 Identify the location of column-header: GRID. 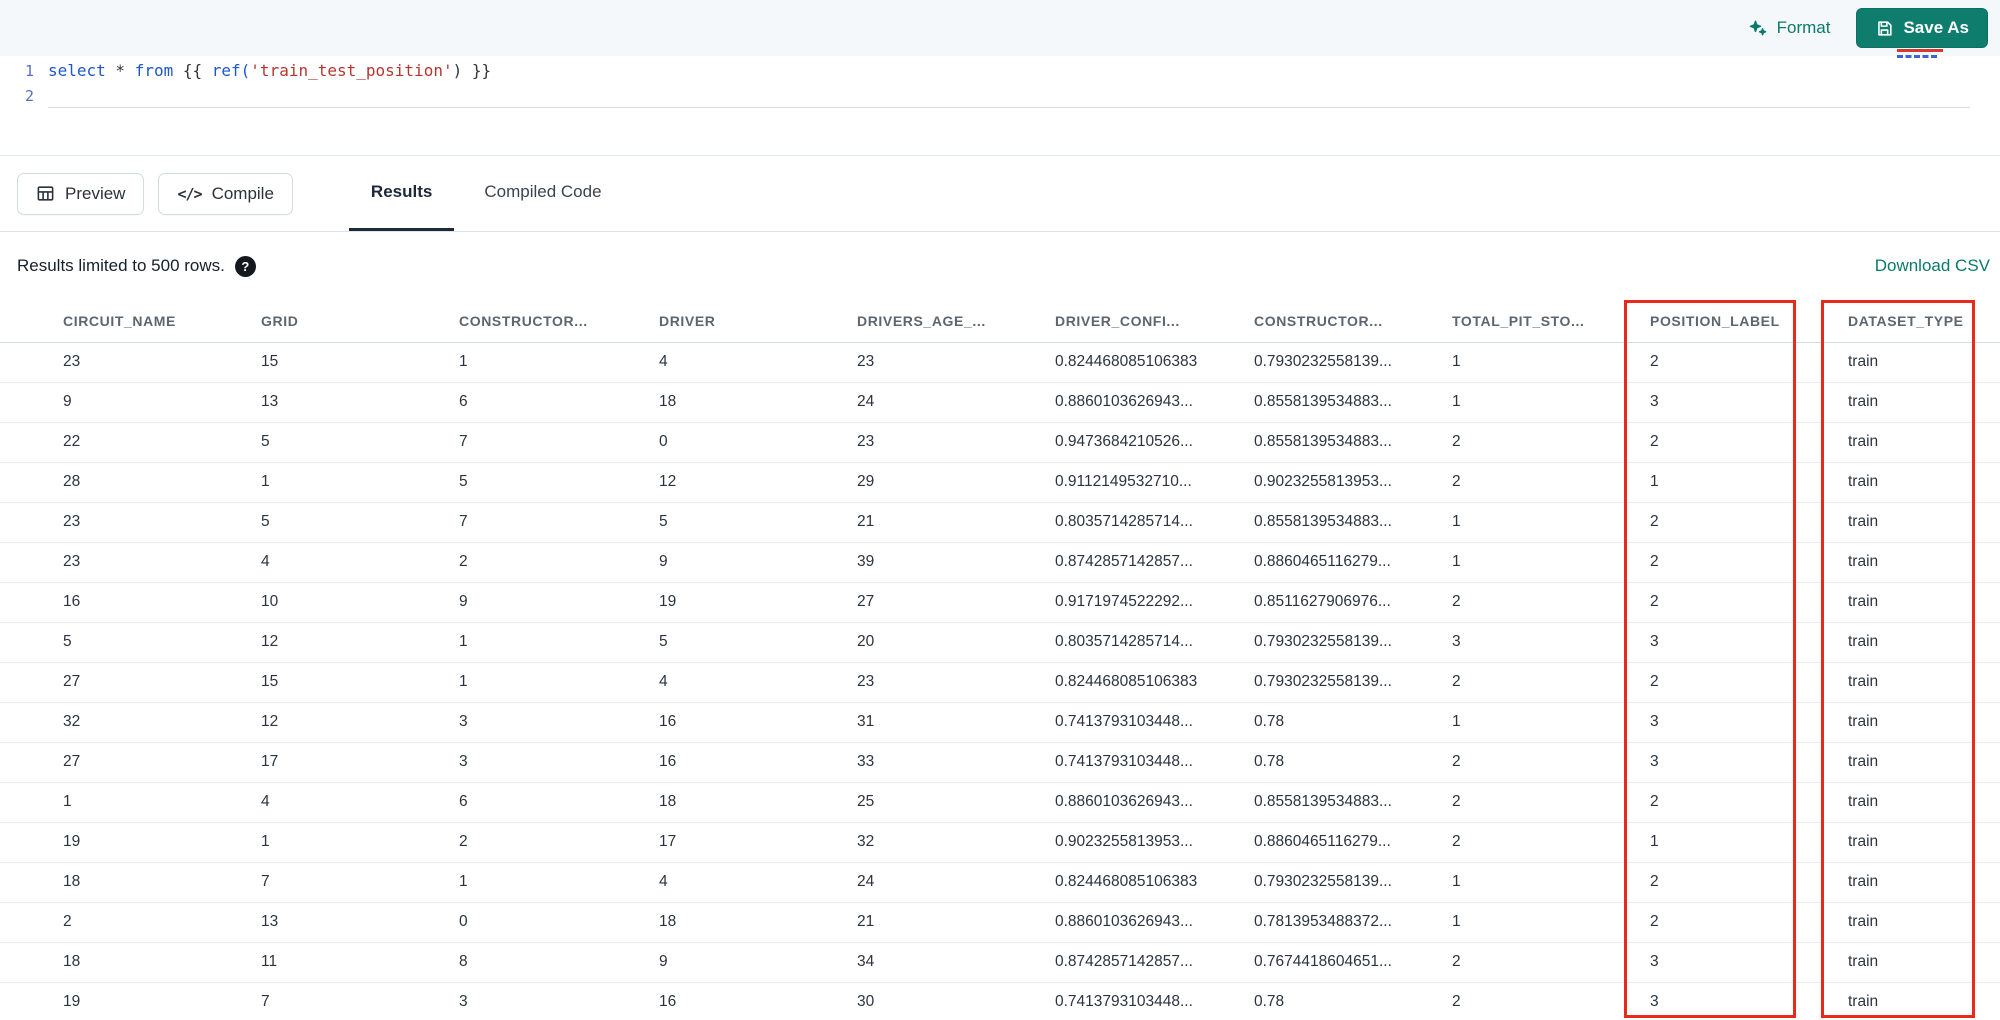
(360, 321).